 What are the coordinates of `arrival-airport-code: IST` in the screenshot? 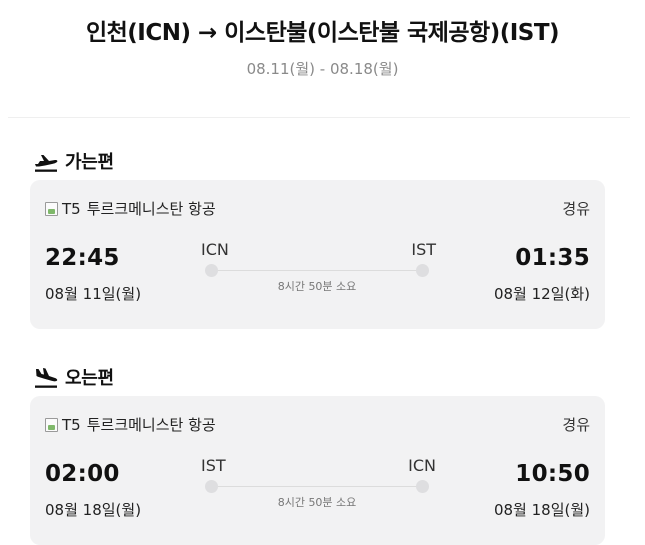 It's located at (423, 249).